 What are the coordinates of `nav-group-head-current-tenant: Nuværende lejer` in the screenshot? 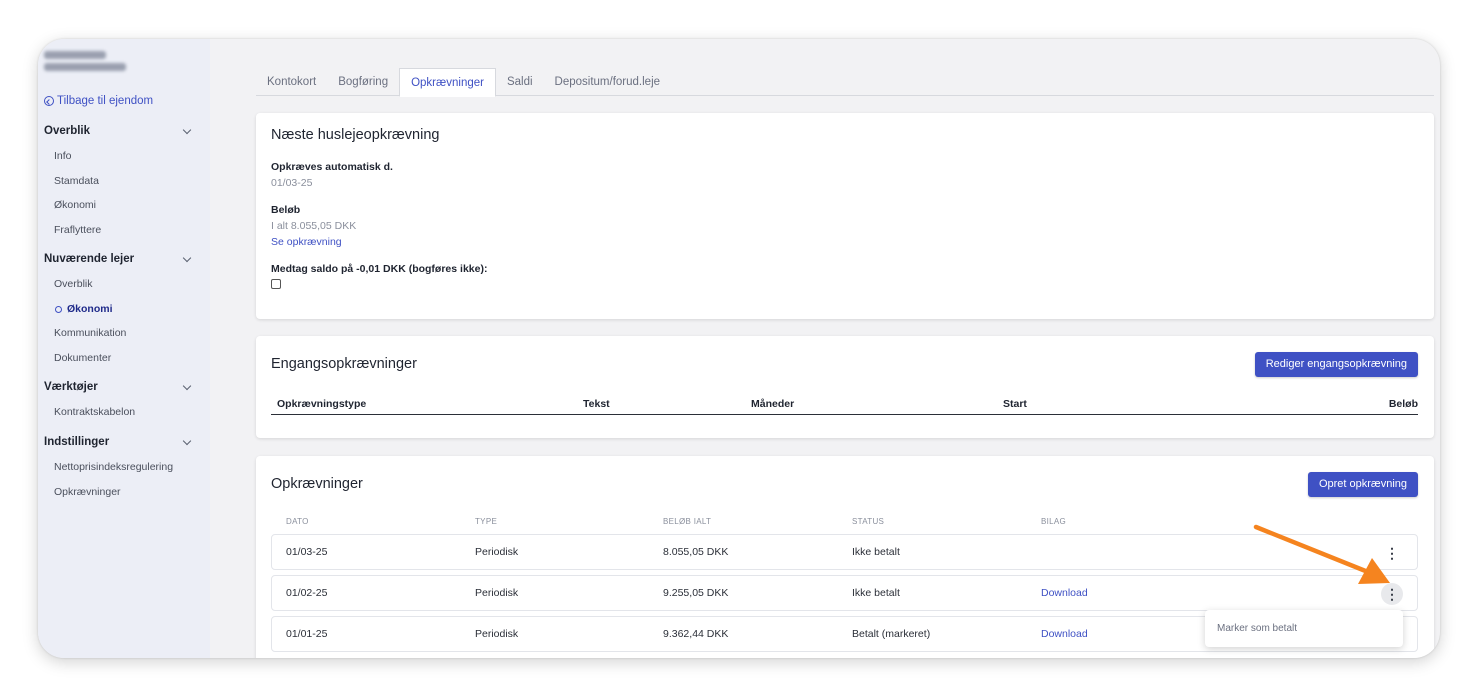 It's located at (119, 259).